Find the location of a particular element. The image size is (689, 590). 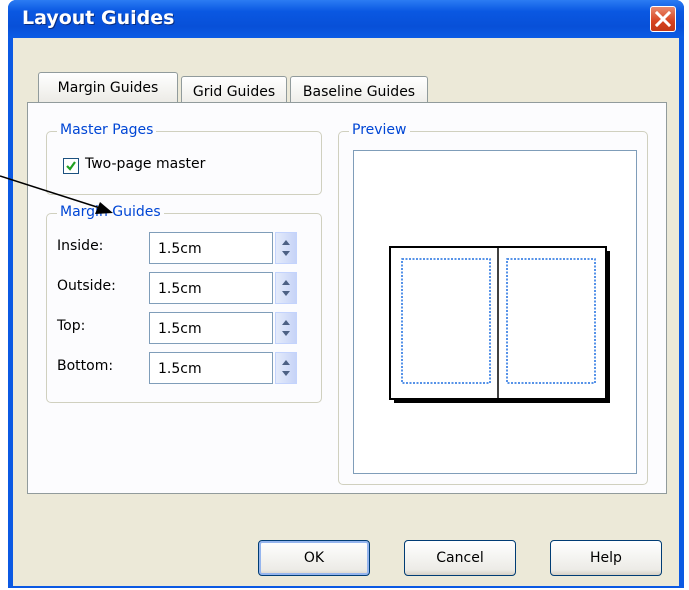

top-label: Top: is located at coordinates (71, 326).